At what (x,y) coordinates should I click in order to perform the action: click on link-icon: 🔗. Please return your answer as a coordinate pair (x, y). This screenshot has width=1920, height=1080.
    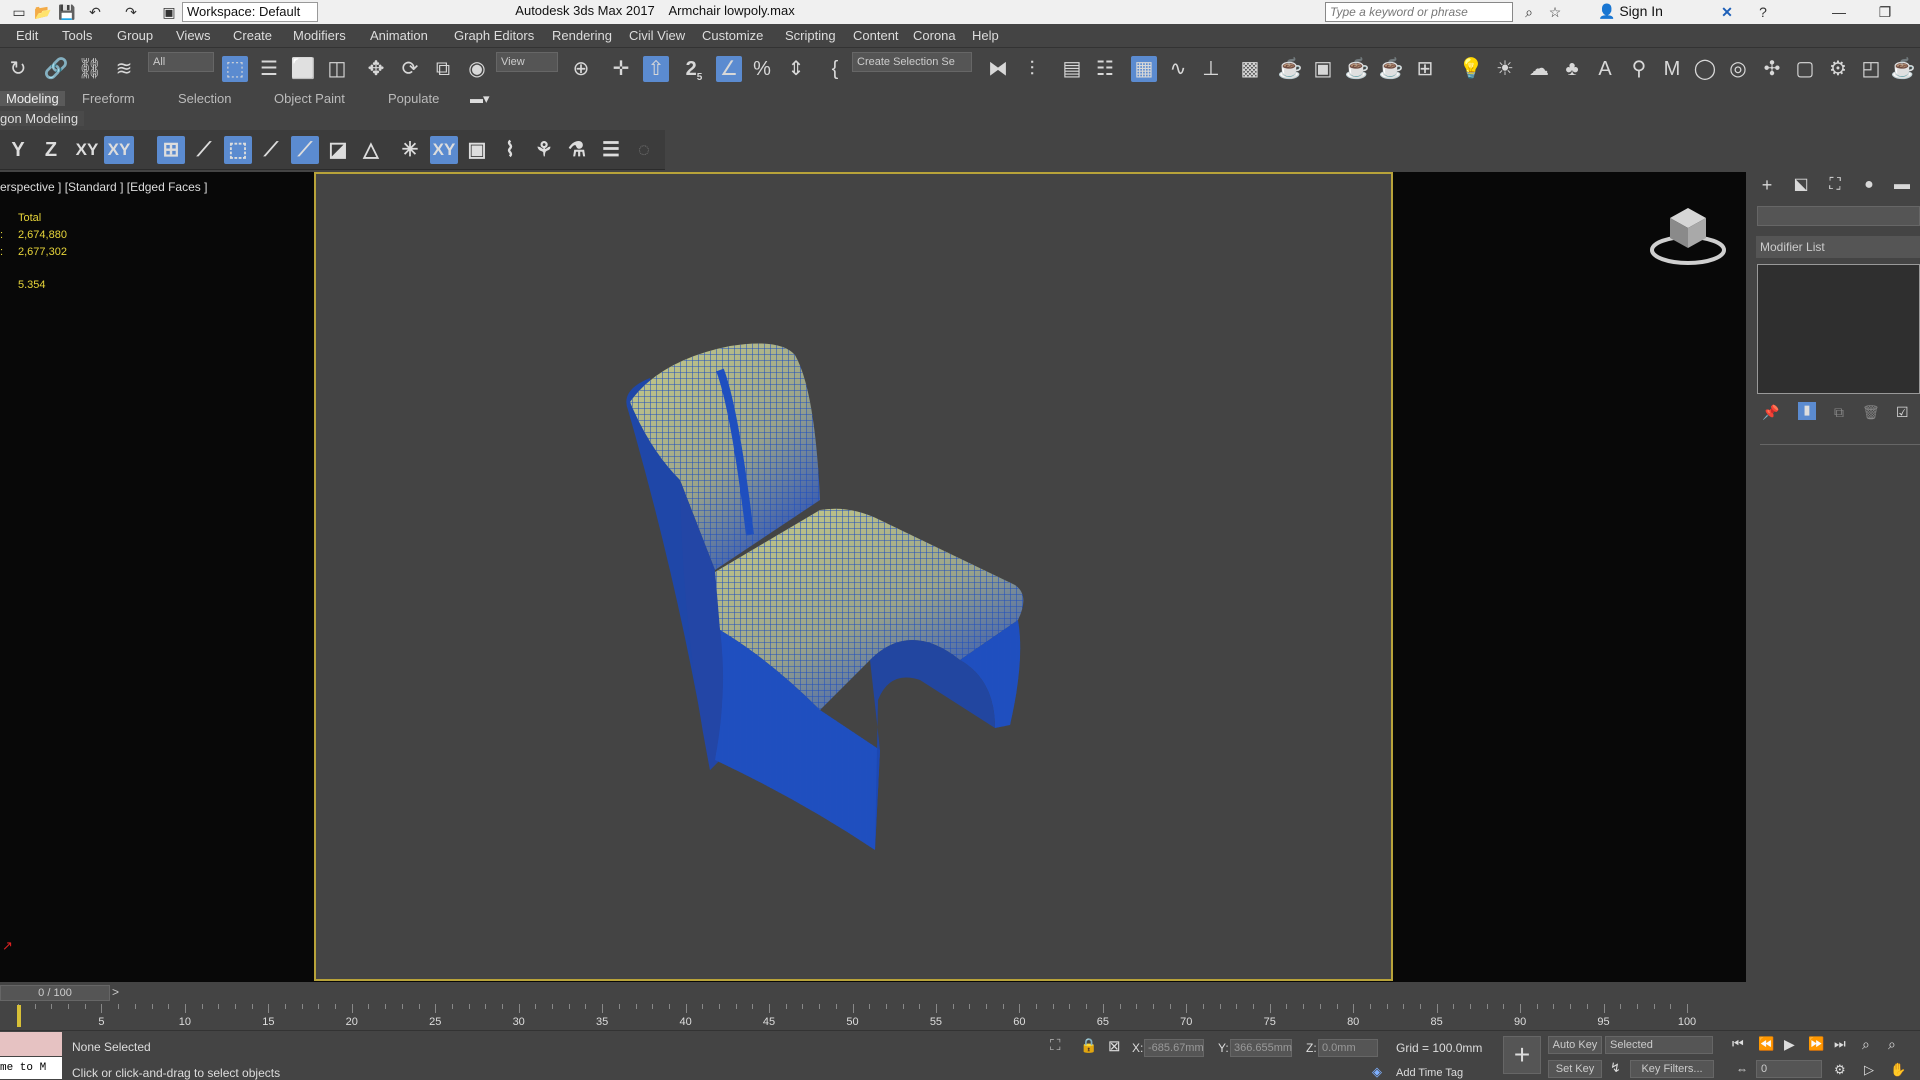
    Looking at the image, I should click on (56, 69).